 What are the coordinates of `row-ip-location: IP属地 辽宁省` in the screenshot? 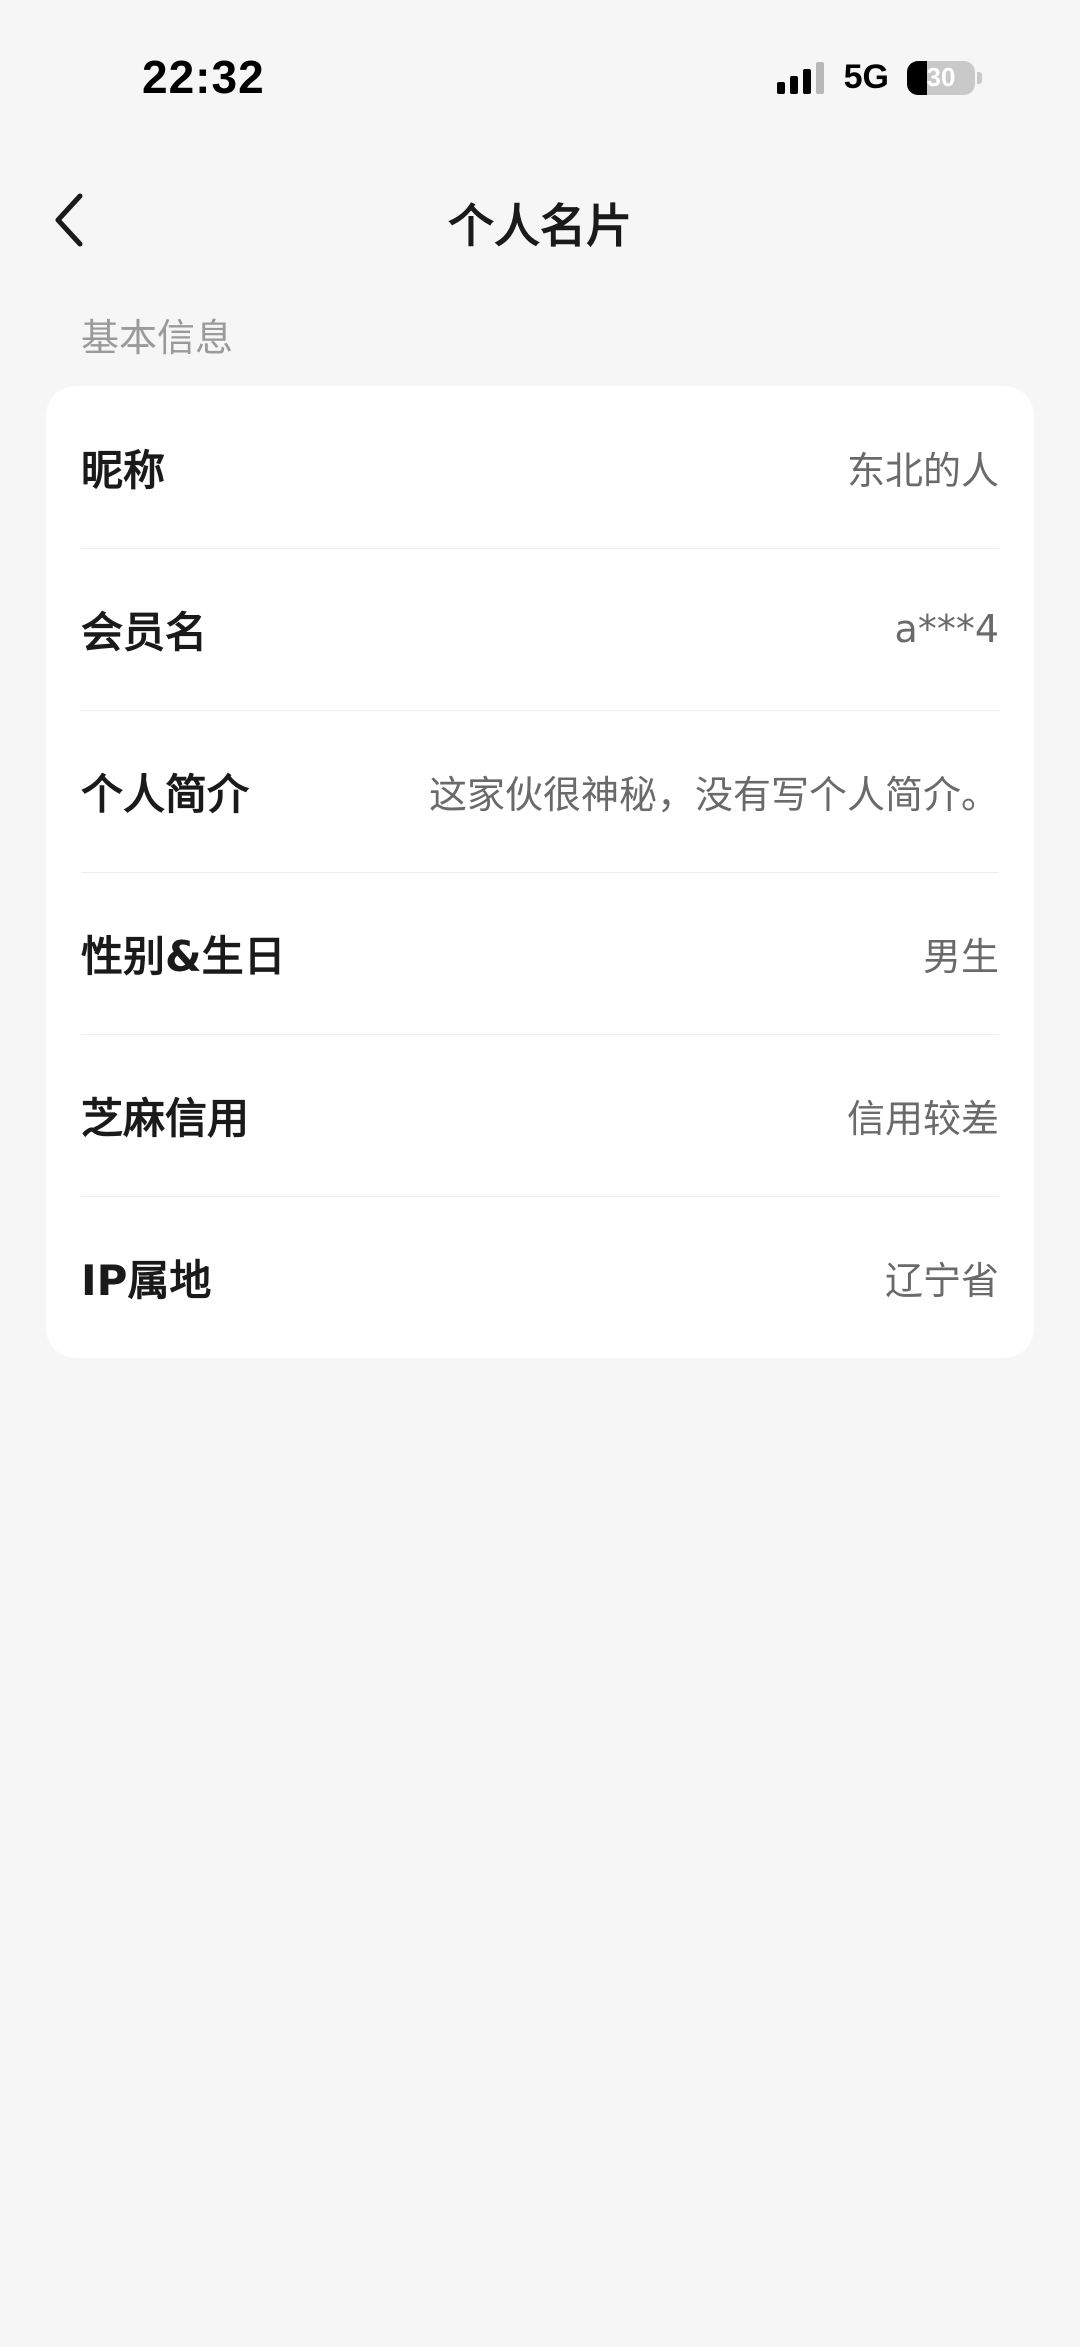 It's located at (540, 1277).